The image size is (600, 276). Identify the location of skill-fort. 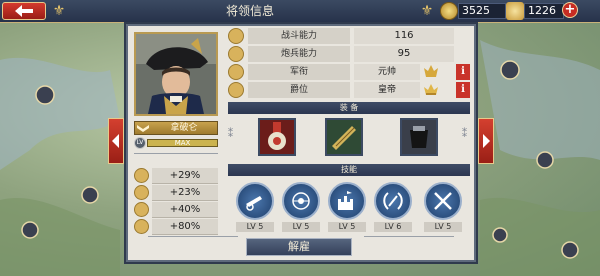
(347, 201).